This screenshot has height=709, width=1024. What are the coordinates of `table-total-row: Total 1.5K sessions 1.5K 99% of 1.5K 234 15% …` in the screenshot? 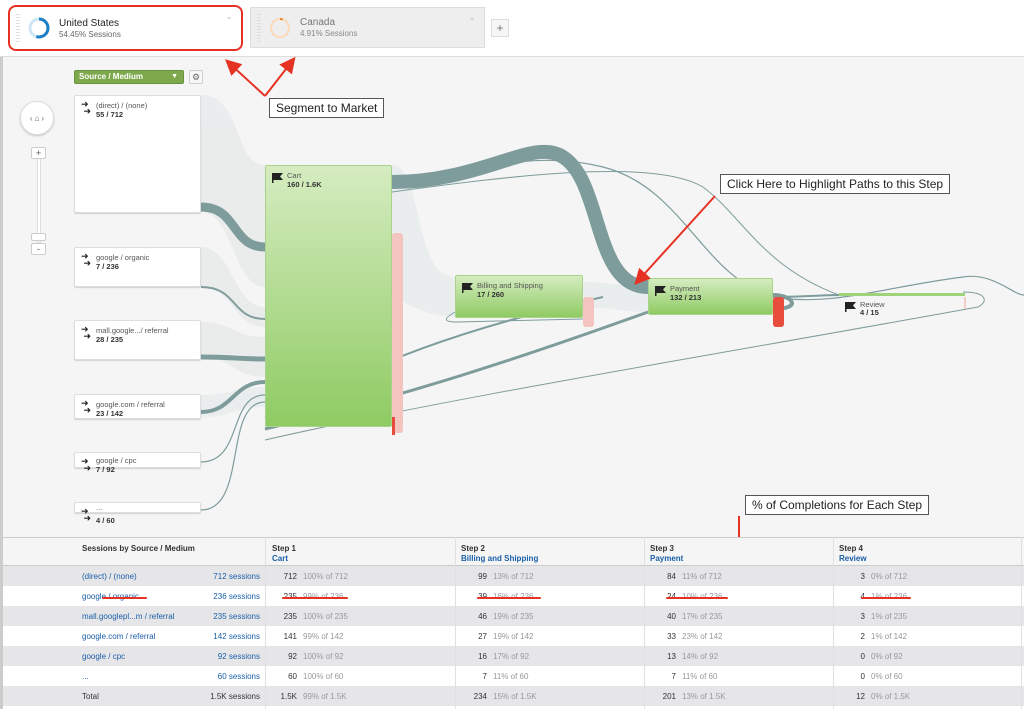 It's located at (513, 696).